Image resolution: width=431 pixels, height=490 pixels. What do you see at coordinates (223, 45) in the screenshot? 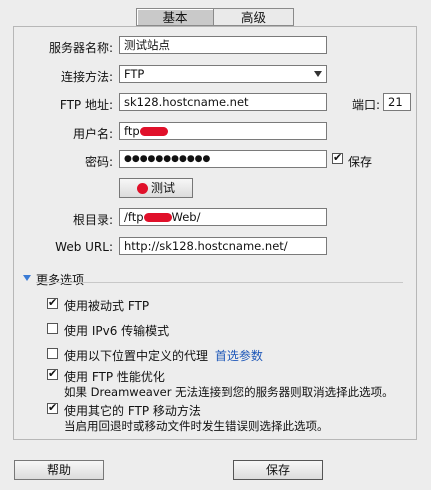
I see `server-name-input: 测试站点` at bounding box center [223, 45].